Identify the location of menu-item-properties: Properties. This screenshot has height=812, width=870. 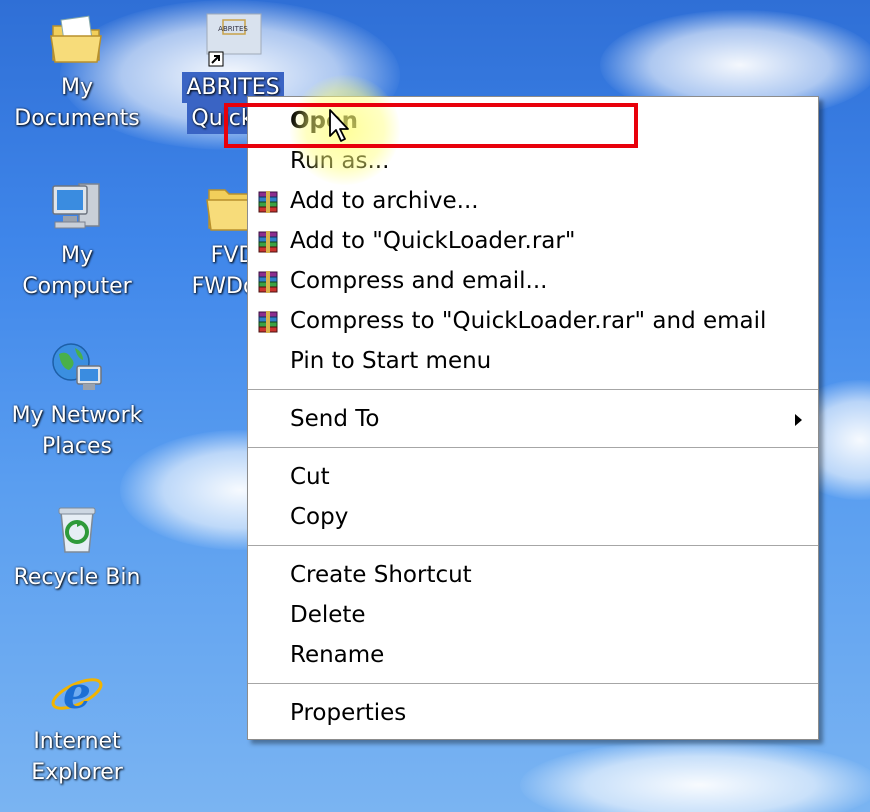
(533, 713).